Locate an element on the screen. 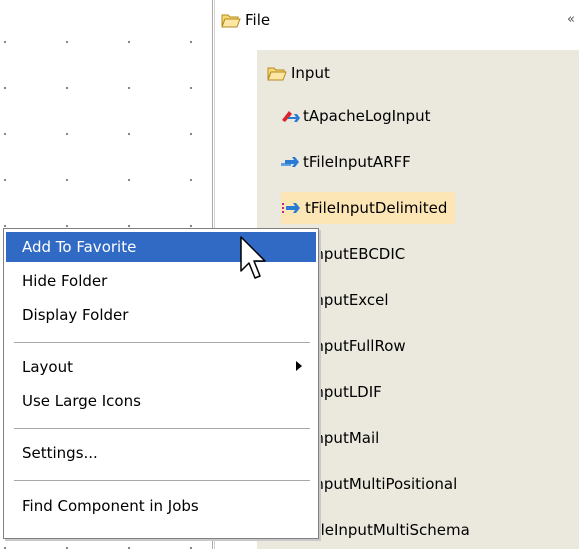  palette-folder-file: File « is located at coordinates (397, 20).